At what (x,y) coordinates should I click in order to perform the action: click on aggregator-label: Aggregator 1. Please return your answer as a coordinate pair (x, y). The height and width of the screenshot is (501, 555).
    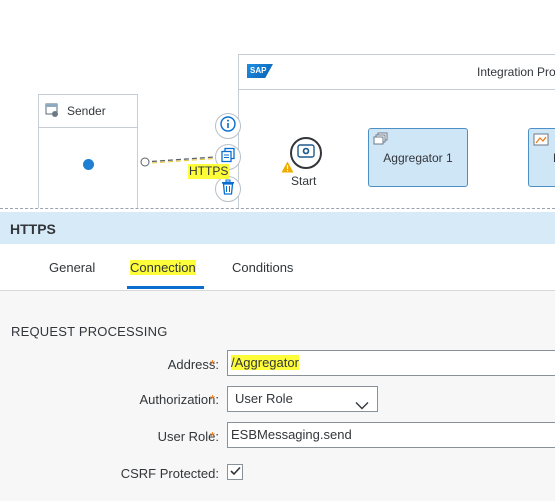
    Looking at the image, I should click on (418, 158).